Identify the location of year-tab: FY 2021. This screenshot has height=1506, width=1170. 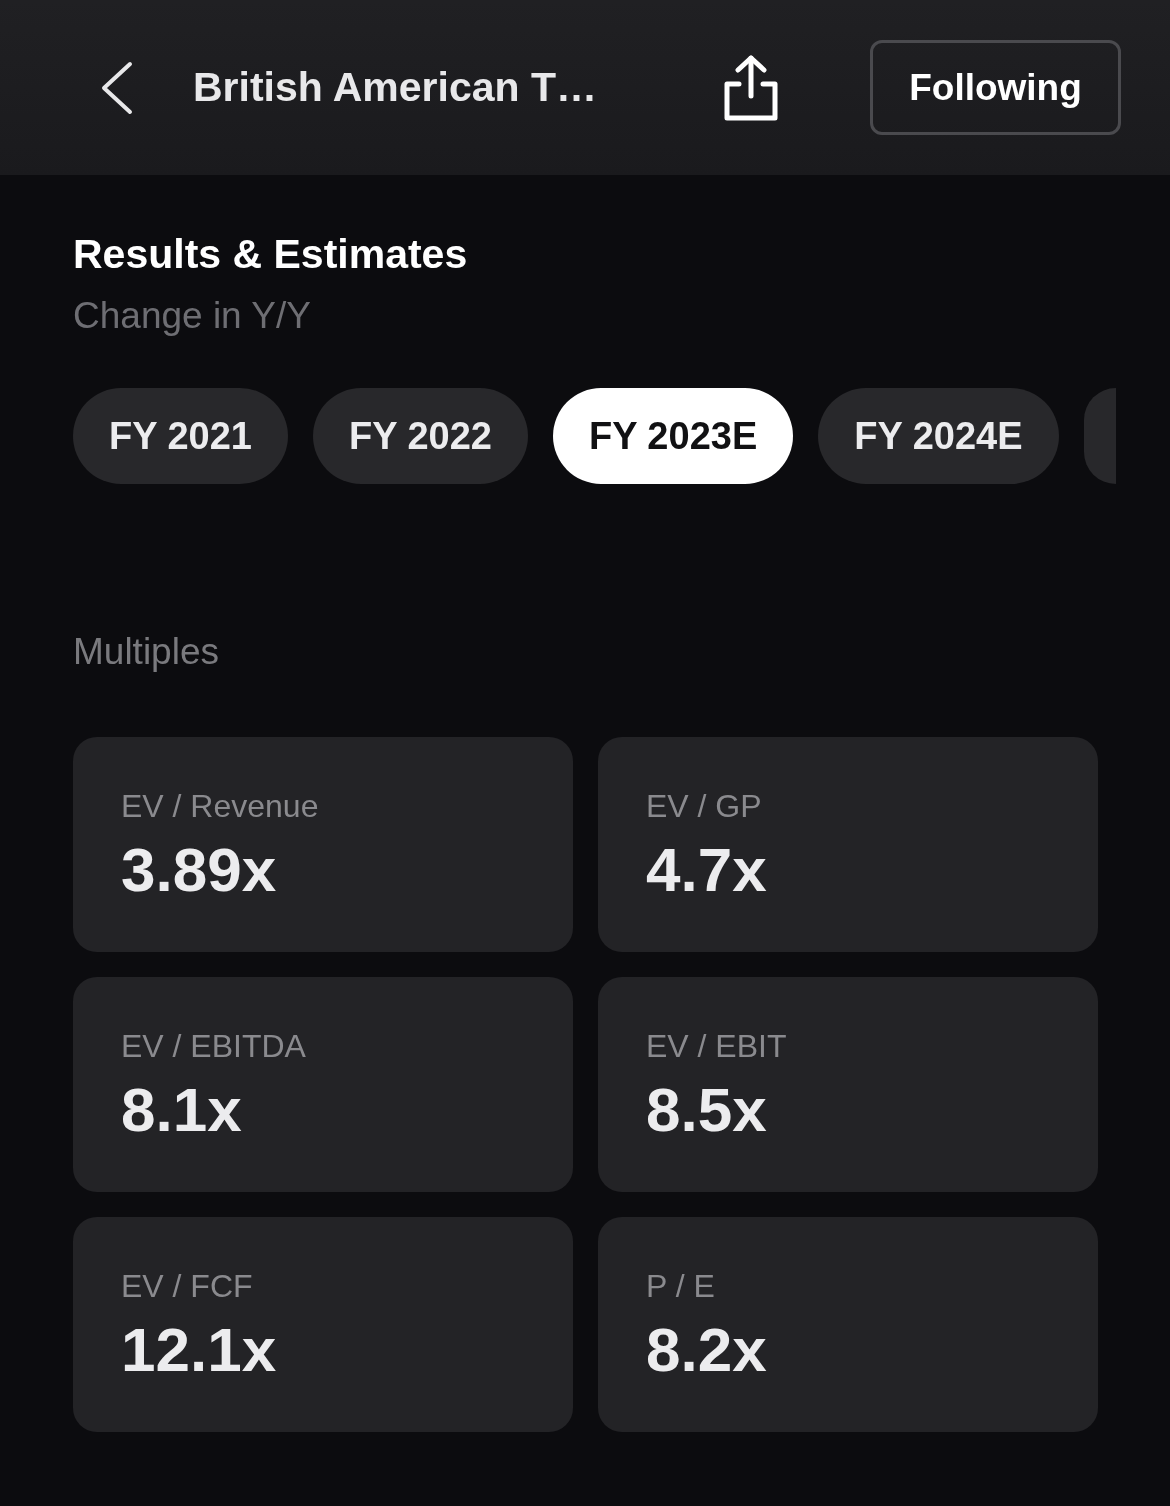
(180, 436).